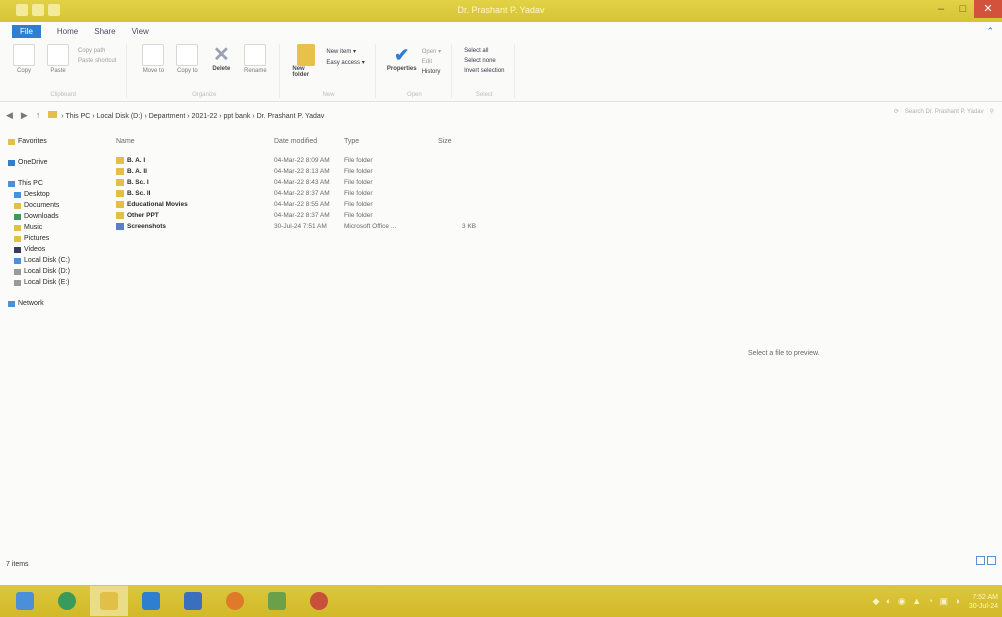  I want to click on taskbar-app-blue2, so click(193, 601).